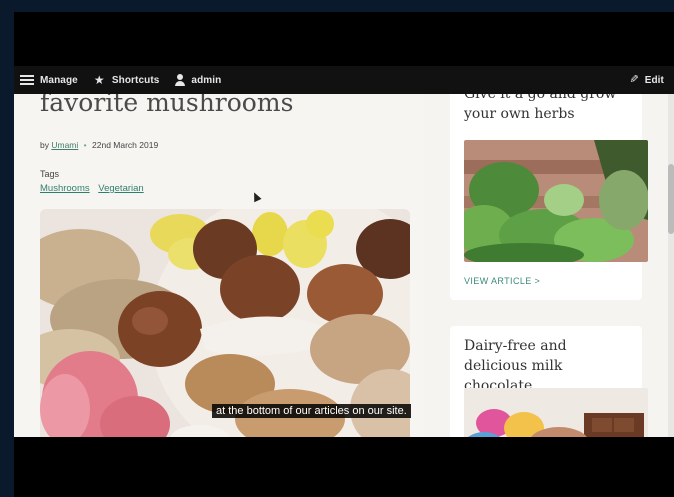 Image resolution: width=674 pixels, height=497 pixels. What do you see at coordinates (59, 80) in the screenshot?
I see `manage-label: Manage` at bounding box center [59, 80].